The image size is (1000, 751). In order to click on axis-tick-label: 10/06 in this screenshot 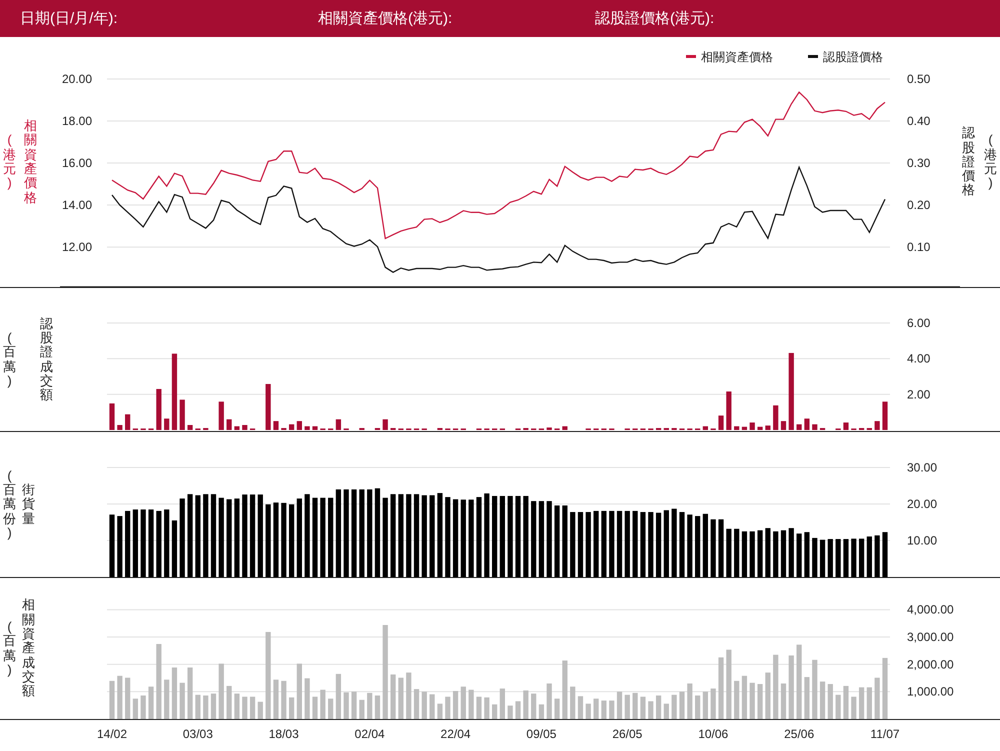, I will do `click(713, 734)`.